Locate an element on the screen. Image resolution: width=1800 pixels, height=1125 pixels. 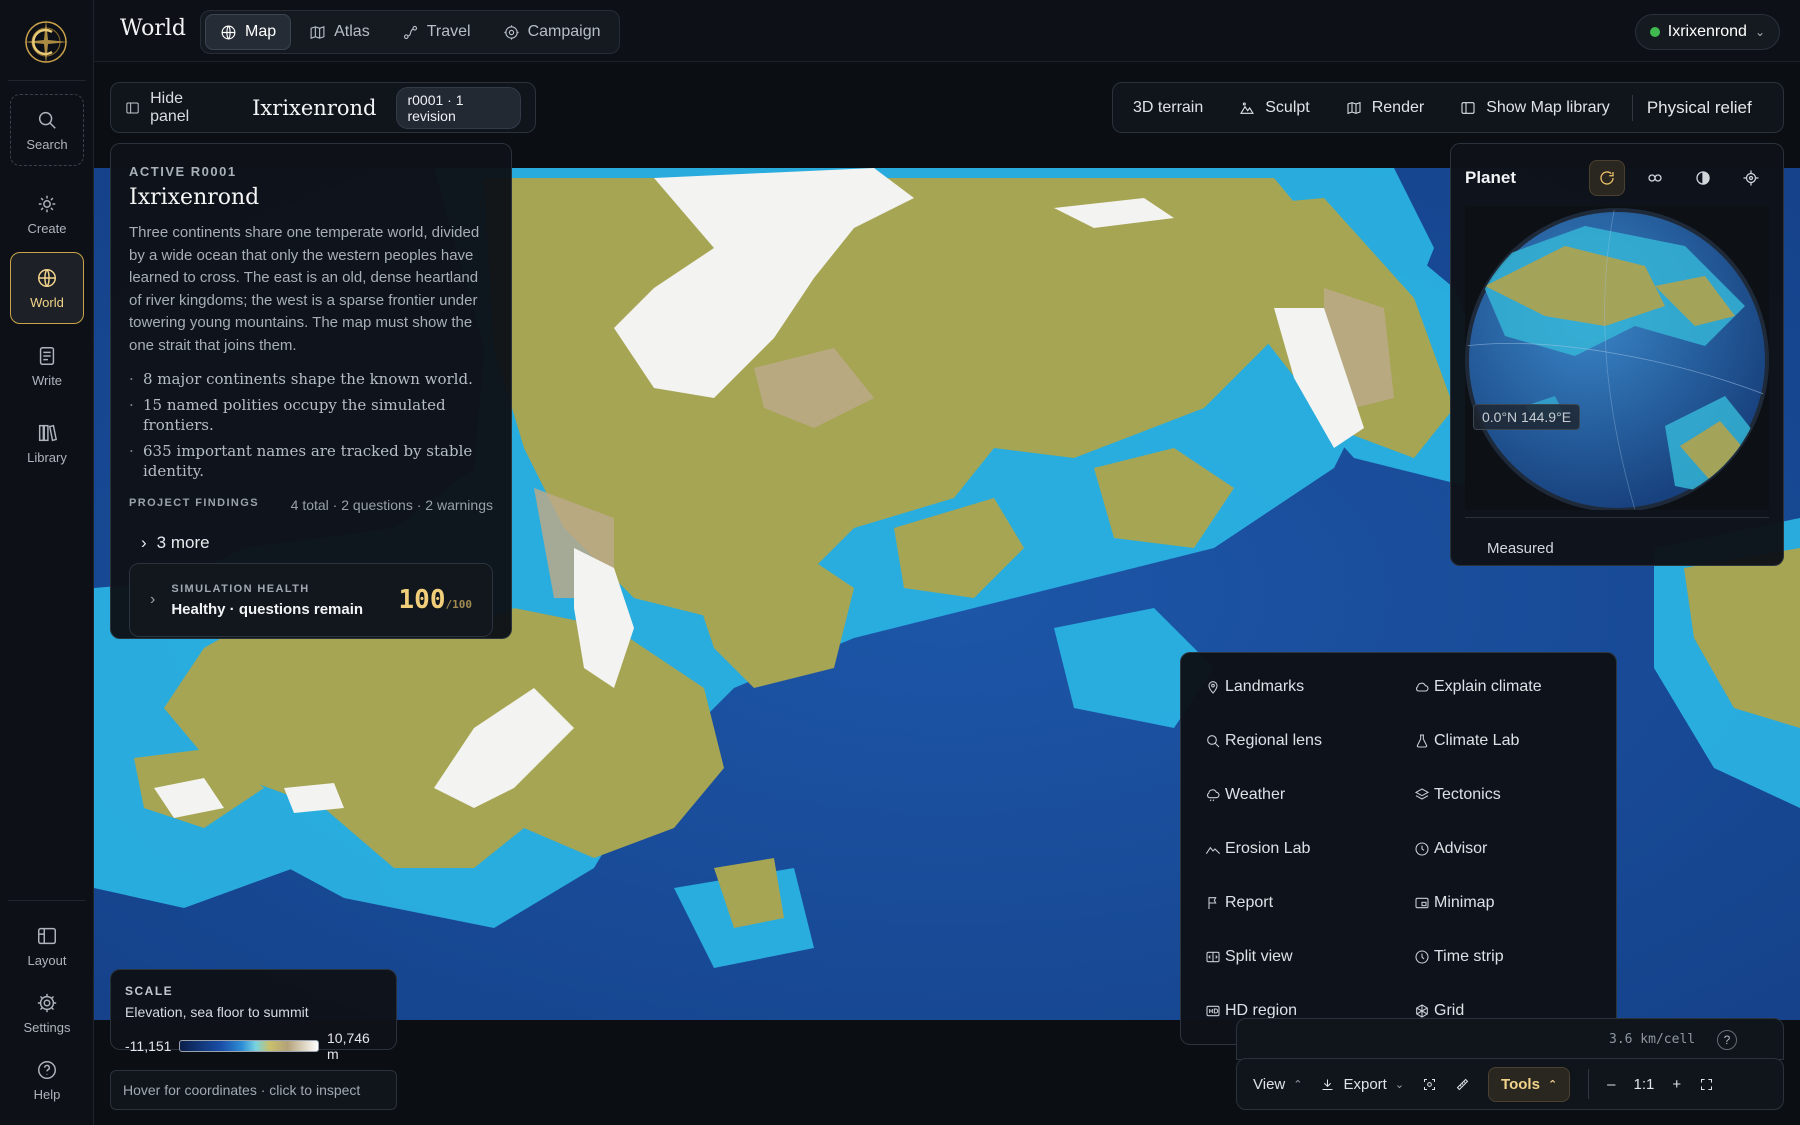
sculpt-button: Sculpt is located at coordinates (1274, 108).